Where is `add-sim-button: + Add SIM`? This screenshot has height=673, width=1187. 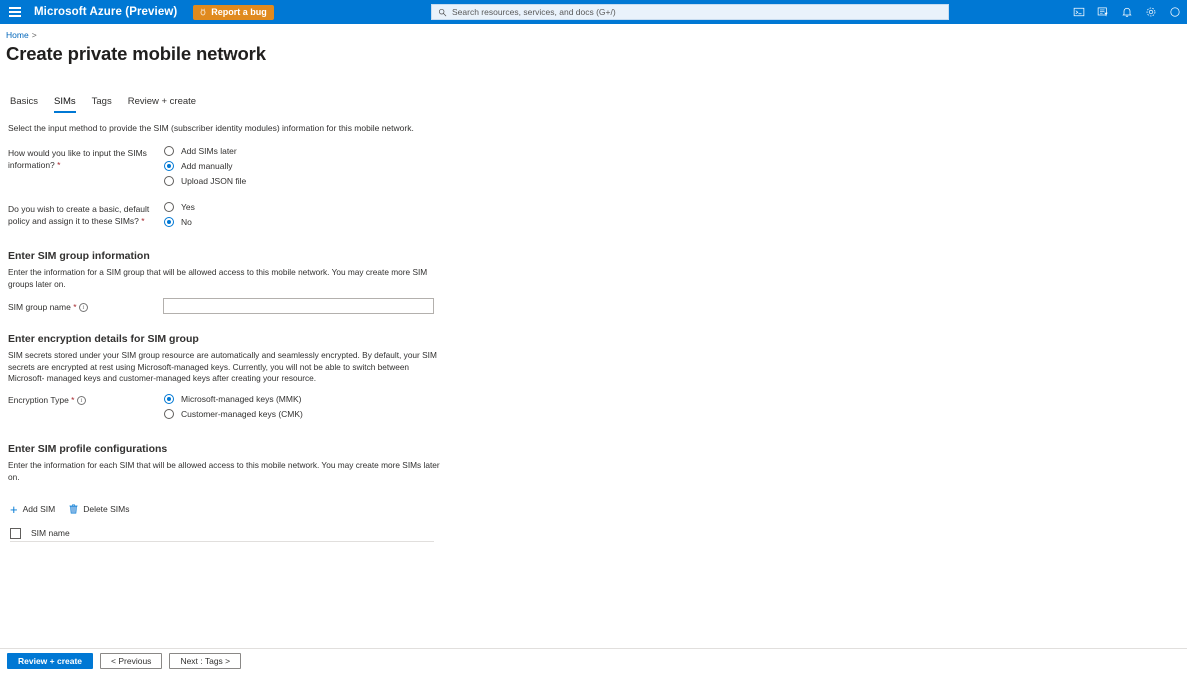
add-sim-button: + Add SIM is located at coordinates (33, 509).